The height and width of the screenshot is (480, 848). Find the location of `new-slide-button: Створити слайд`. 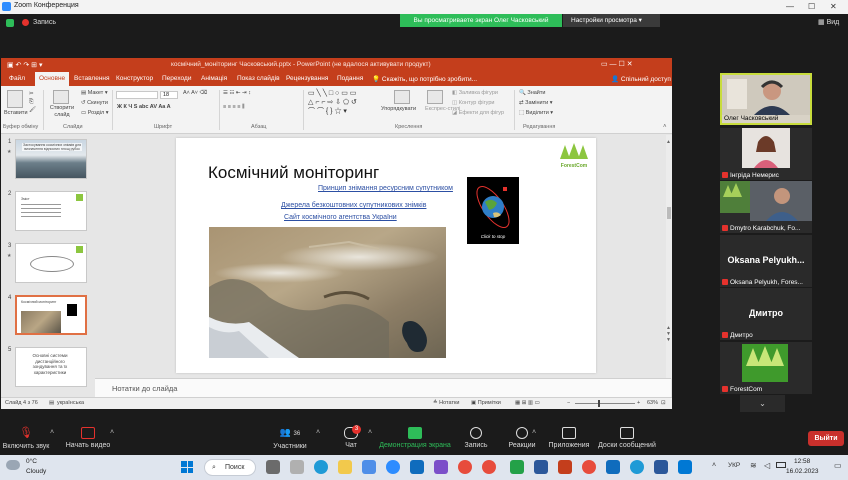

new-slide-button: Створити слайд is located at coordinates (62, 112).